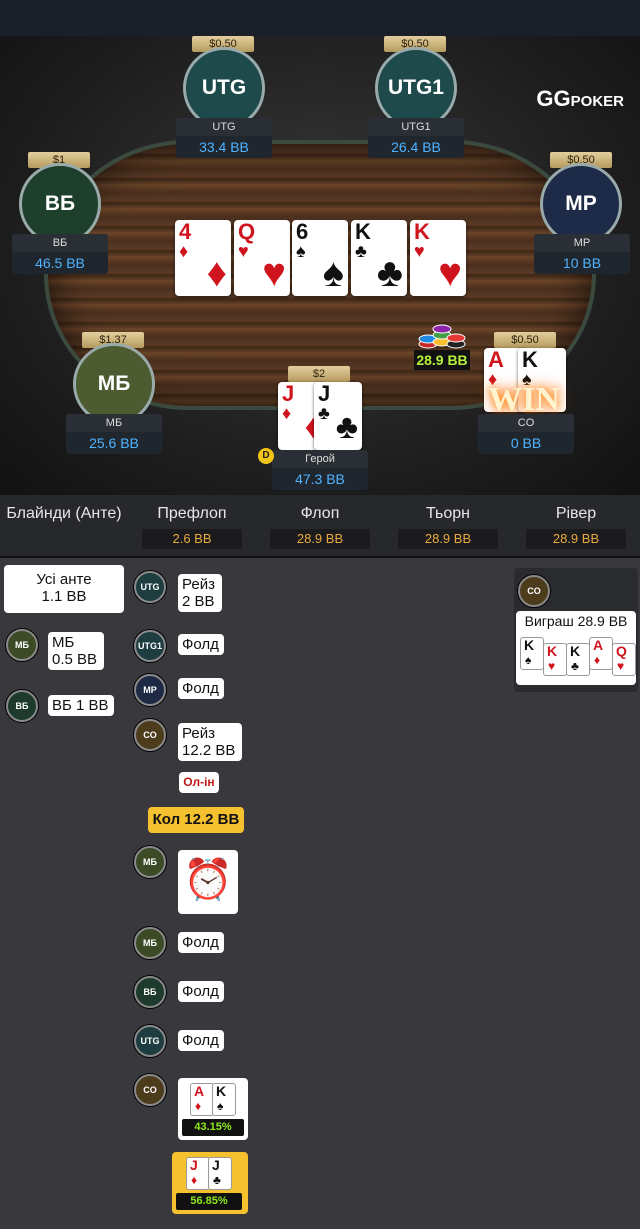  What do you see at coordinates (150, 690) in the screenshot?
I see `player-token: MP` at bounding box center [150, 690].